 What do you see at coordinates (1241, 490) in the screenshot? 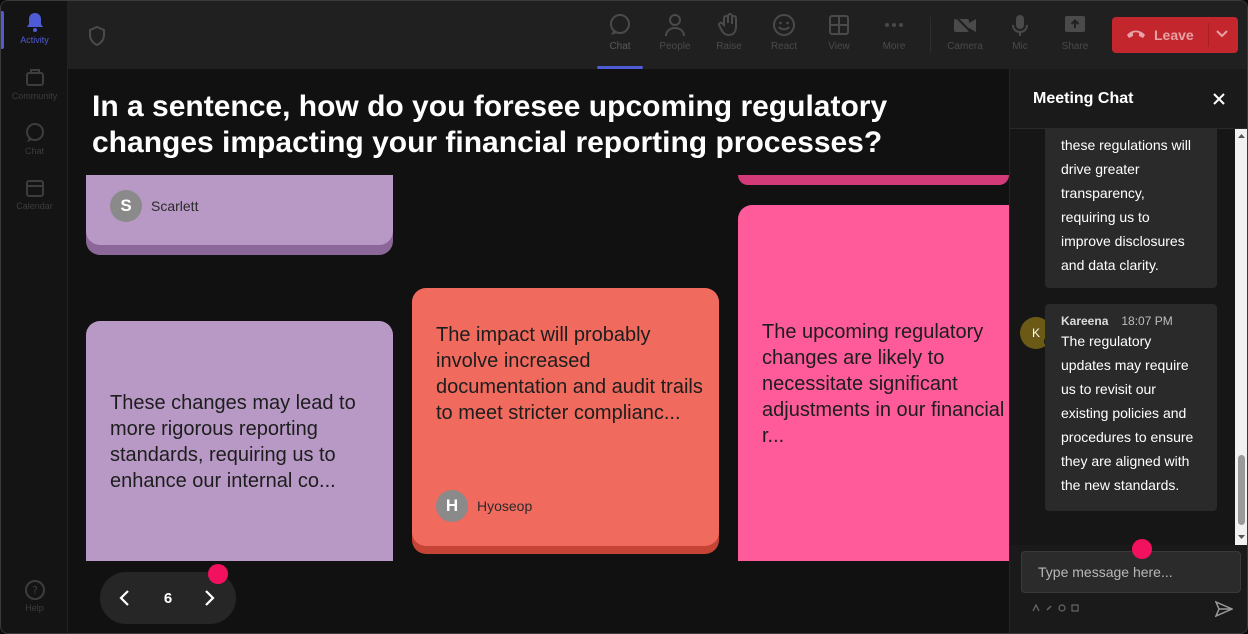
I see `scrollbar-thumb` at bounding box center [1241, 490].